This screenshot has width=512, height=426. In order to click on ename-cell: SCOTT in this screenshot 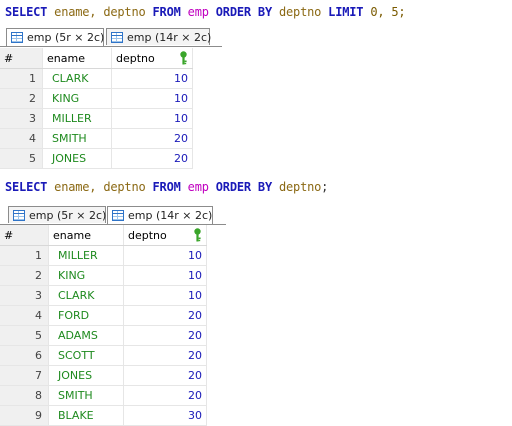, I will do `click(86, 355)`.